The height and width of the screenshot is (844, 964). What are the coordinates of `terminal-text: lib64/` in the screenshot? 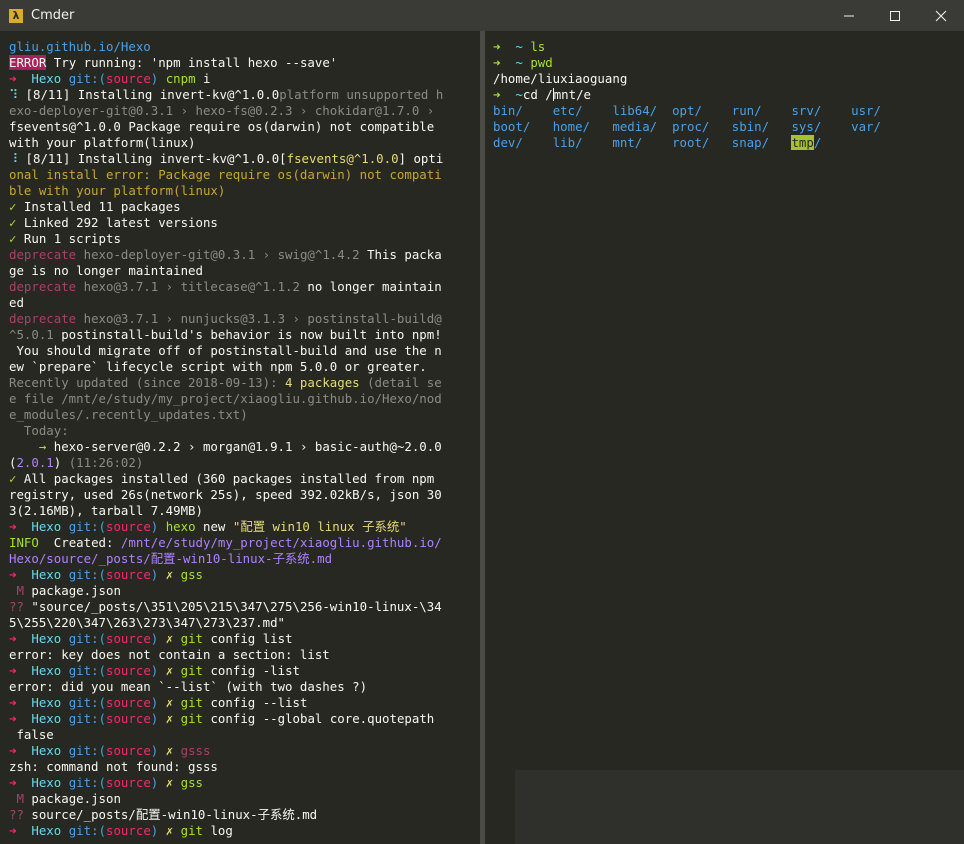 It's located at (642, 110).